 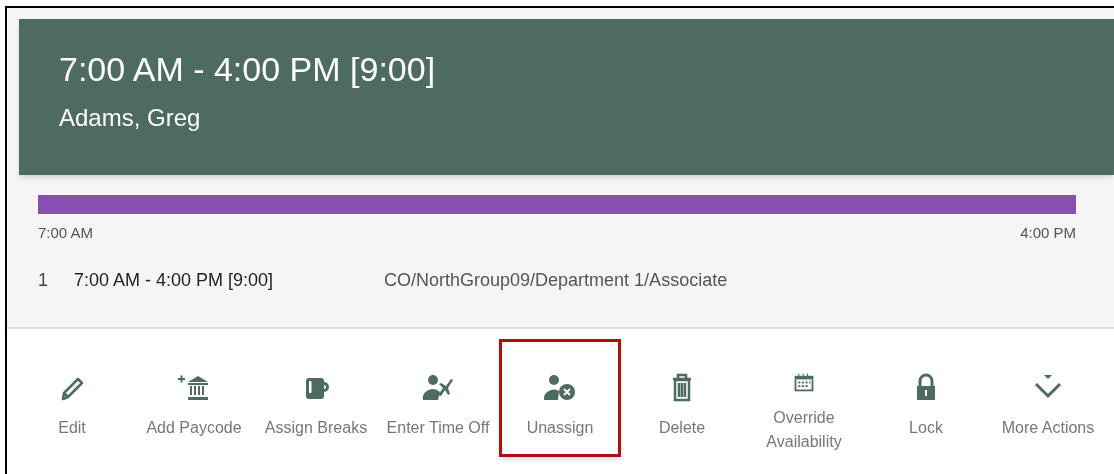 I want to click on start-time-label: 7:00 AM, so click(x=66, y=233).